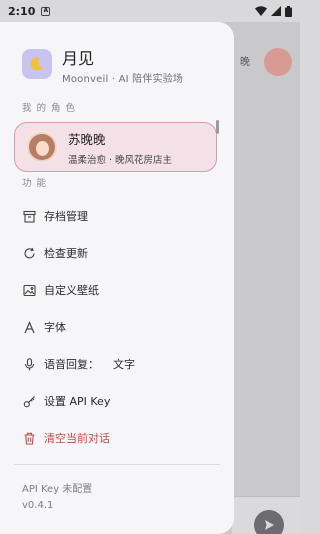 The width and height of the screenshot is (320, 534). What do you see at coordinates (71, 290) in the screenshot?
I see `menu-item-label: 自定义壁纸` at bounding box center [71, 290].